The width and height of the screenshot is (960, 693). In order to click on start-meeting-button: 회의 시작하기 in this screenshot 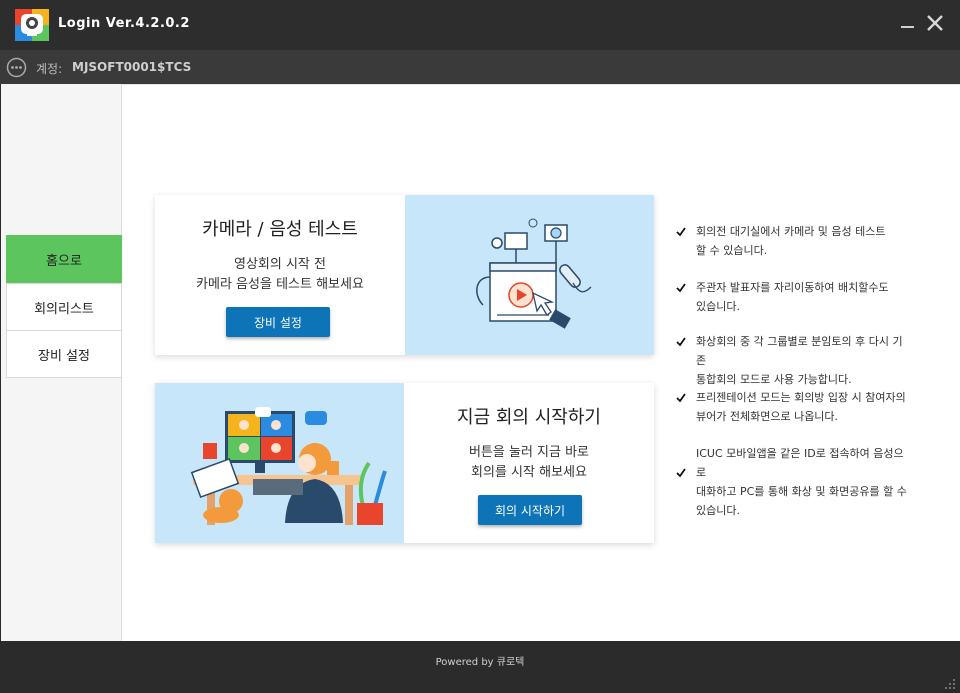, I will do `click(530, 510)`.